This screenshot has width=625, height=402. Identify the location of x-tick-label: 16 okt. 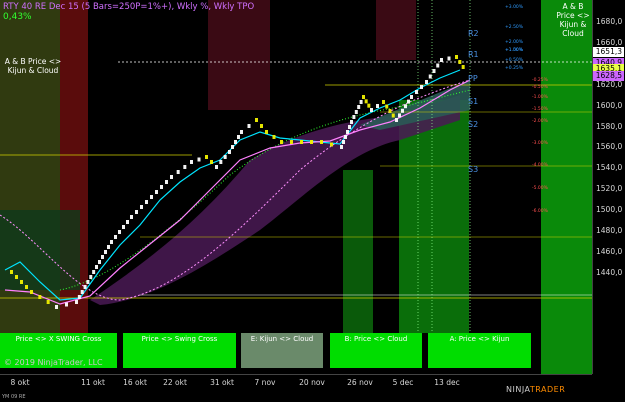
(135, 382).